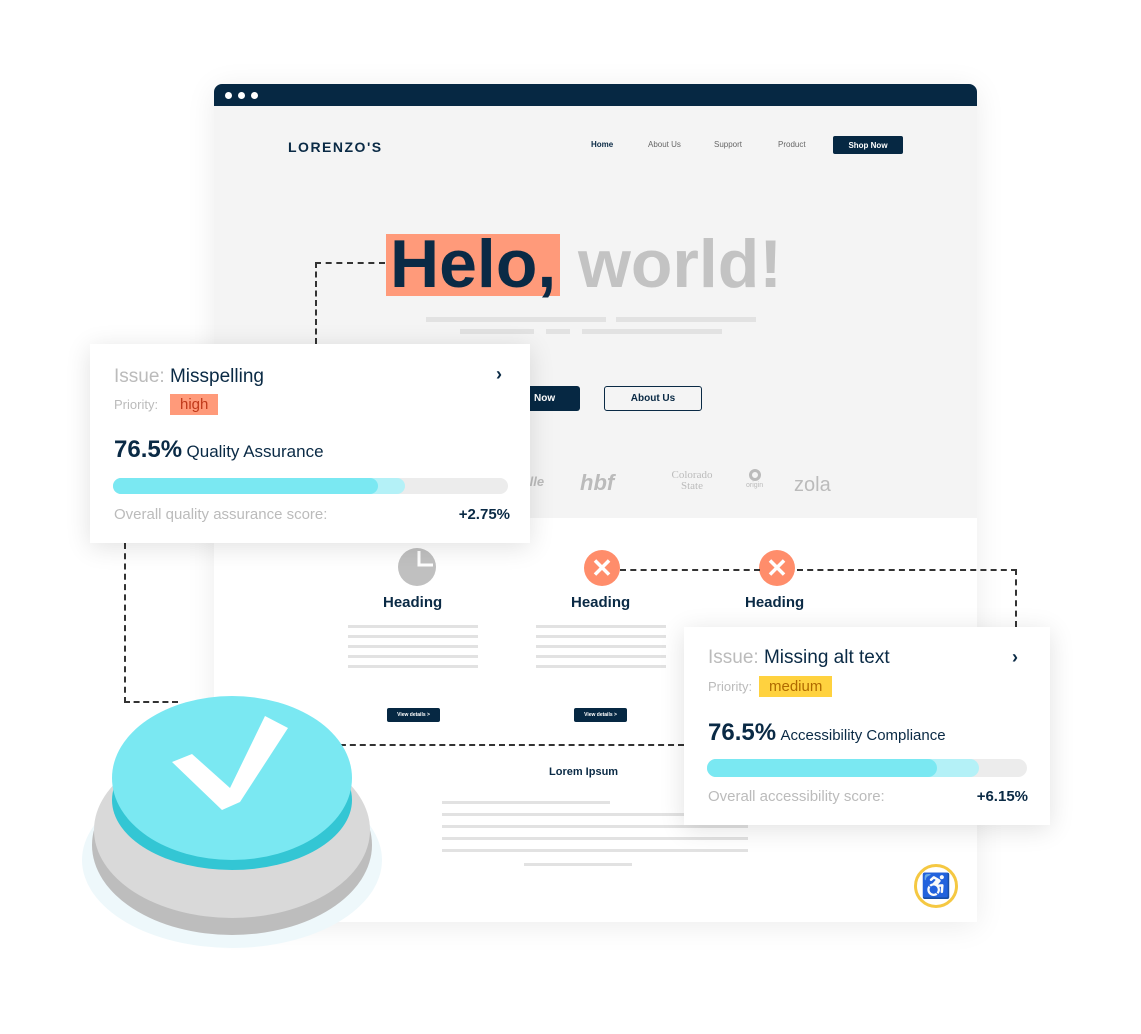 This screenshot has height=1034, width=1141. What do you see at coordinates (221, 514) in the screenshot?
I see `overall-score-label: Overall quality assurance score:` at bounding box center [221, 514].